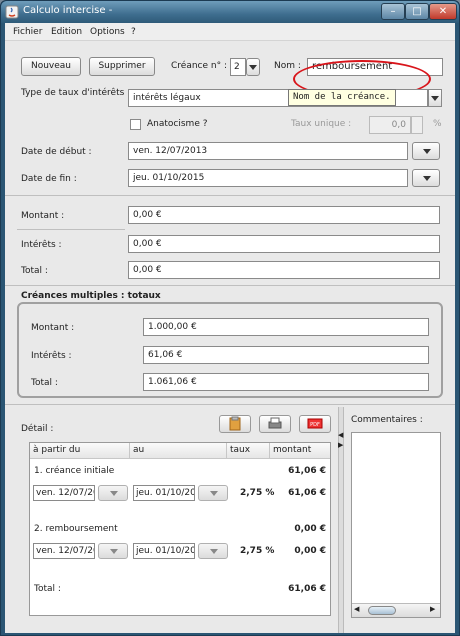 Image resolution: width=460 pixels, height=636 pixels. Describe the element at coordinates (47, 589) in the screenshot. I see `detail-total-label: Total :` at that location.